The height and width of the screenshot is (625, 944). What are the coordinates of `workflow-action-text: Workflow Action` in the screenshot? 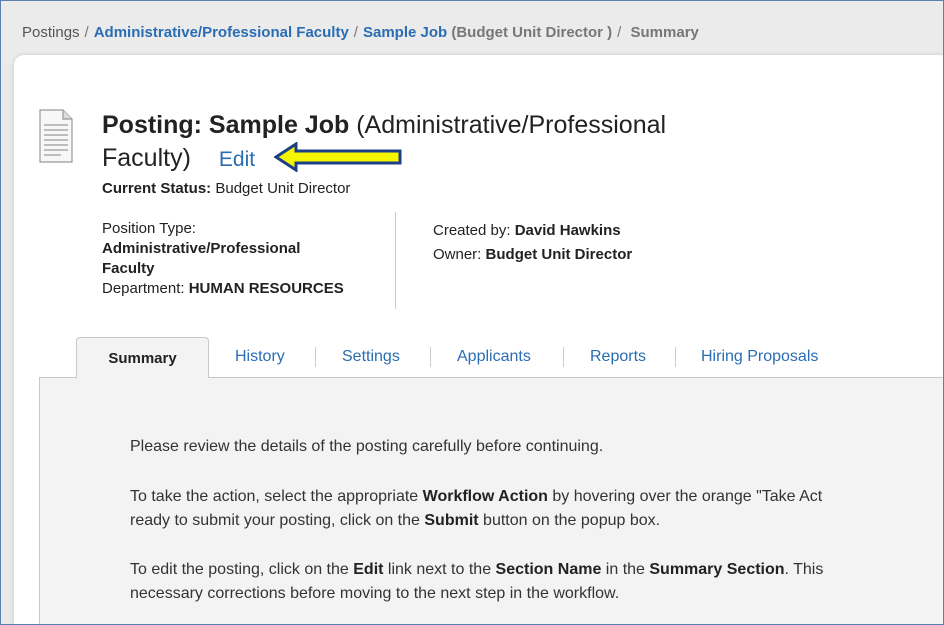 It's located at (485, 496).